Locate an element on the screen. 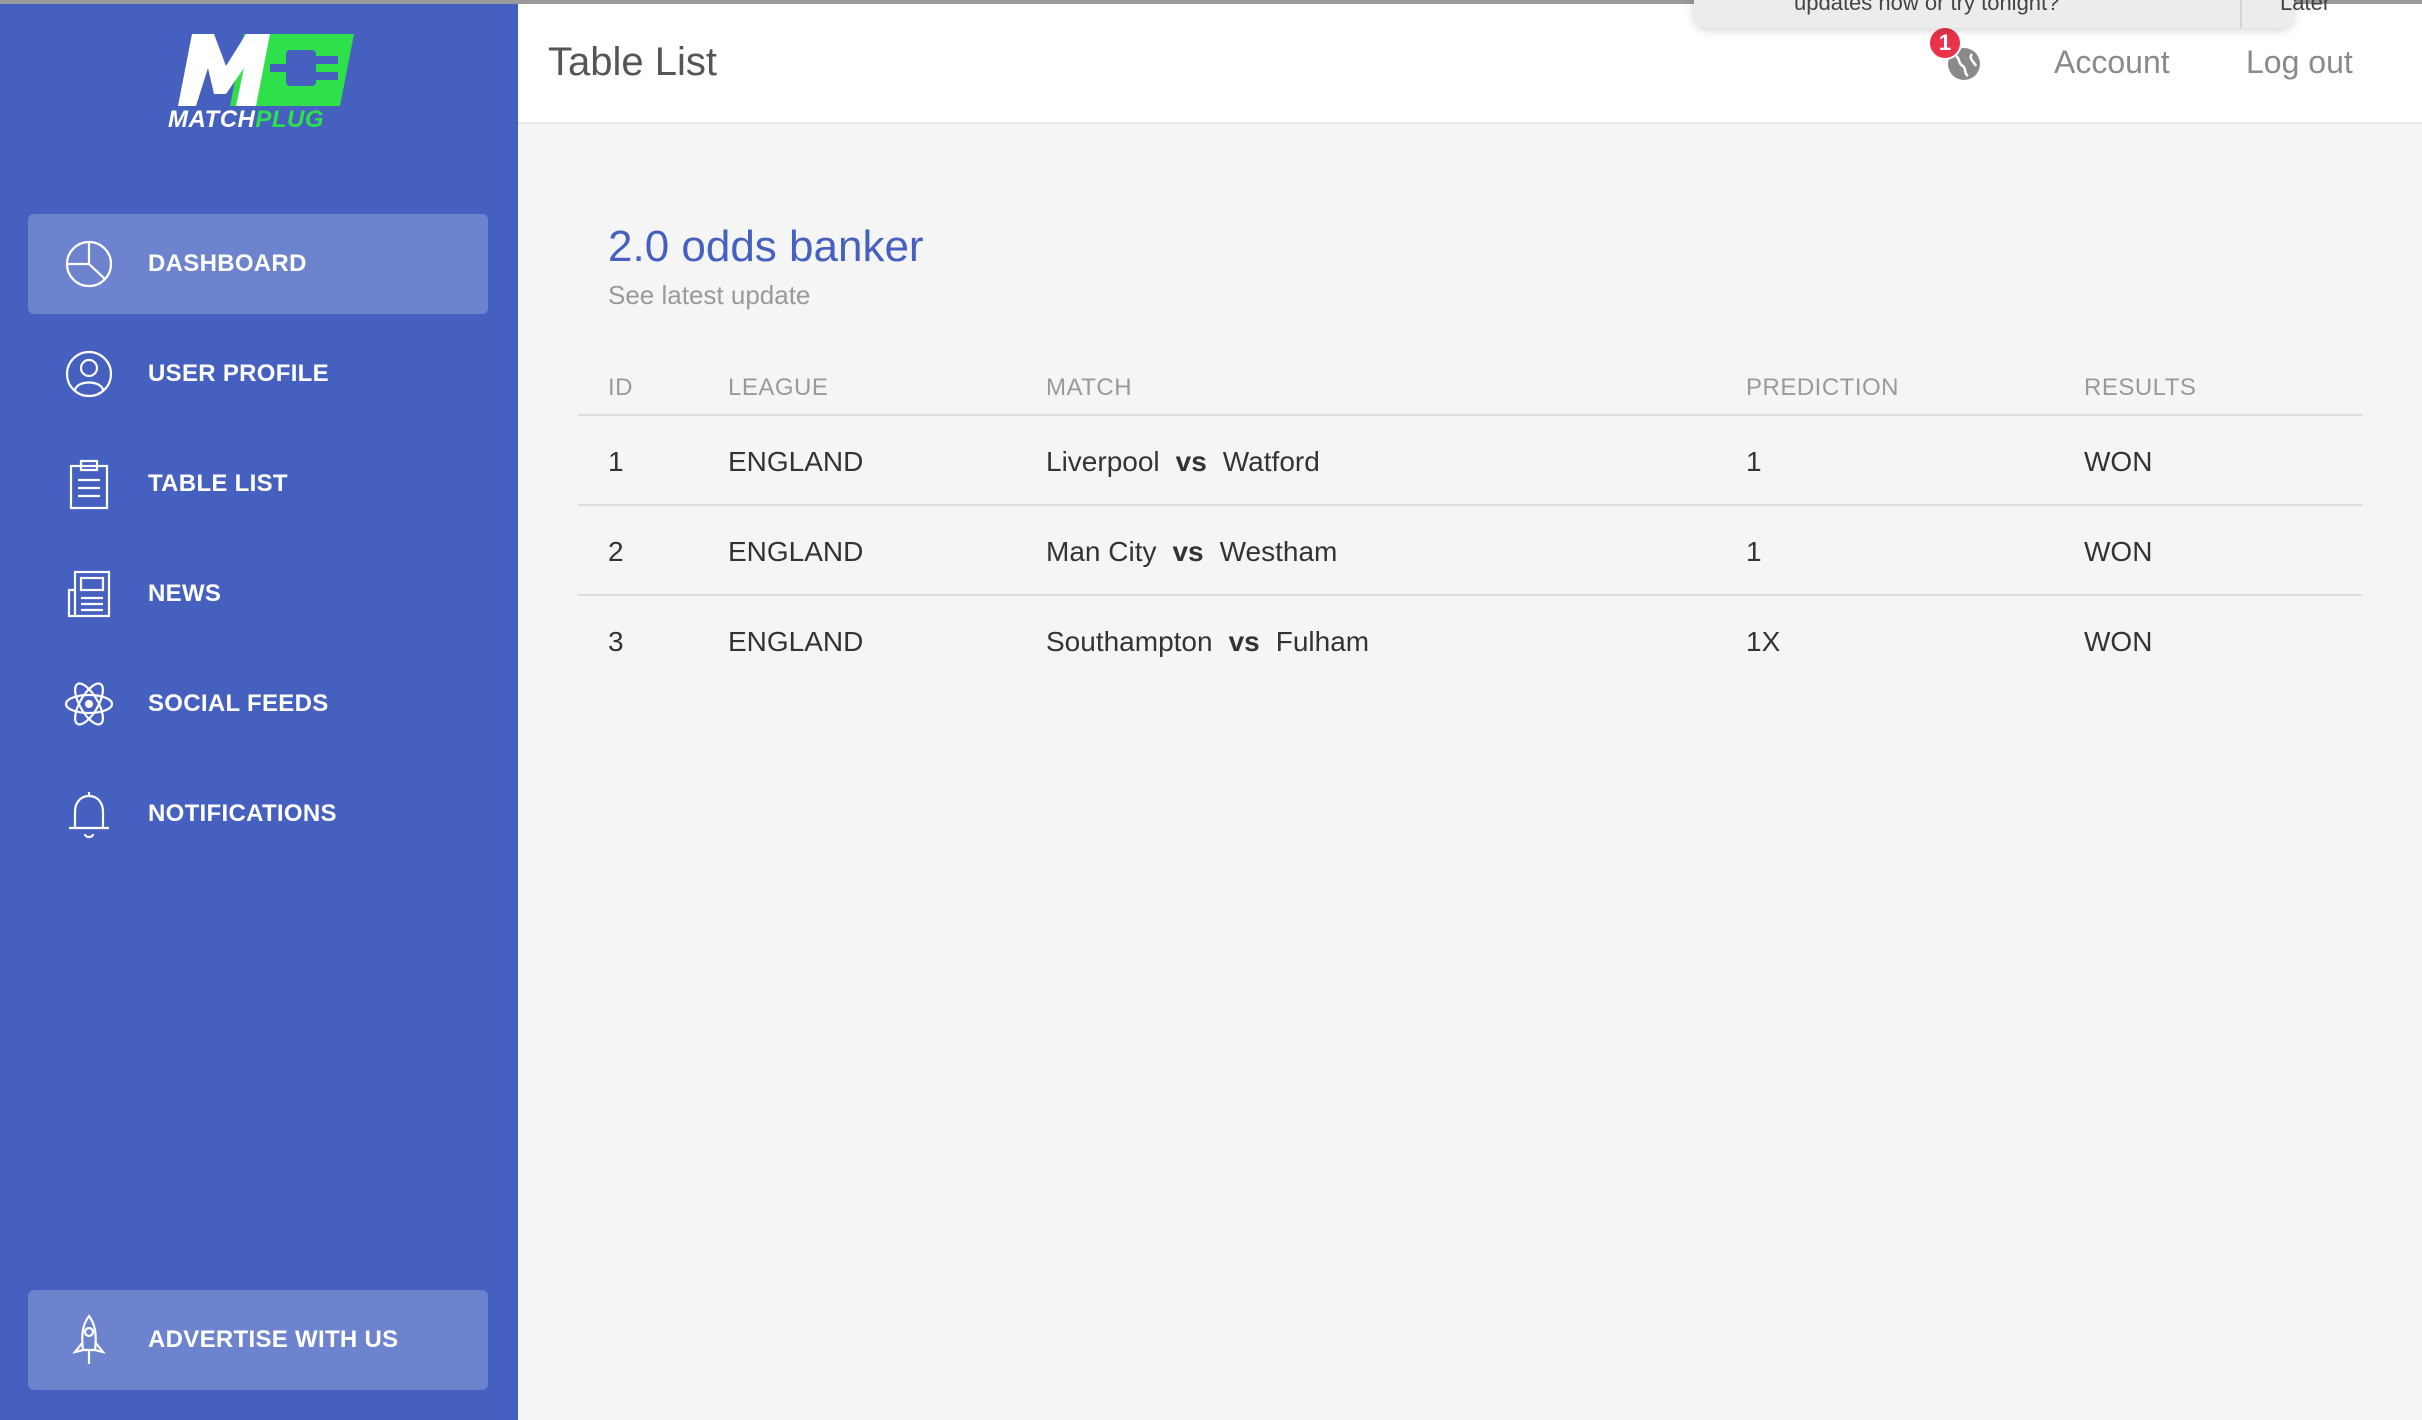 The image size is (2422, 1420). table-row: 1 ENGLAND Liverpool vs Watford 1 WON is located at coordinates (1470, 461).